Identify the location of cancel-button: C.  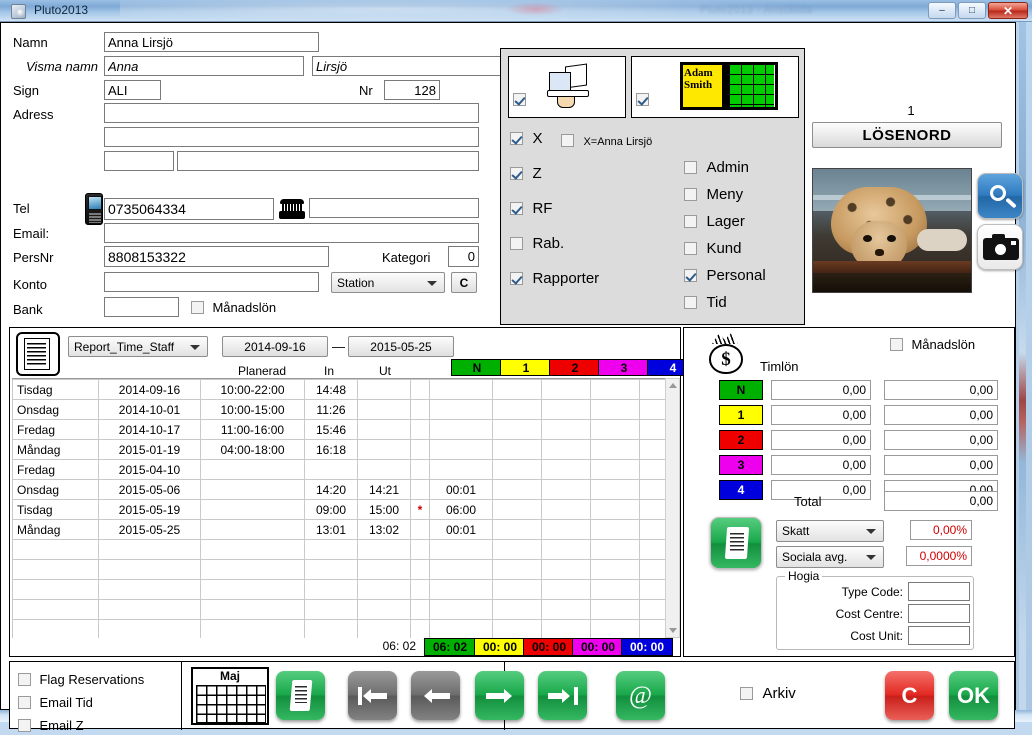
(909, 695).